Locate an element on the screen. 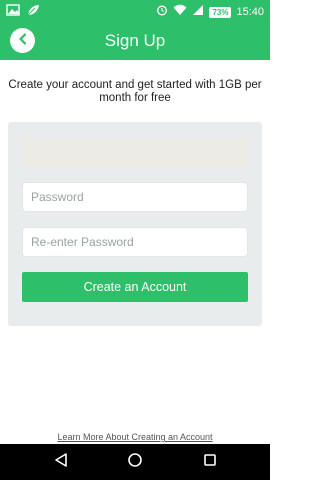  wifi-icon is located at coordinates (180, 12).